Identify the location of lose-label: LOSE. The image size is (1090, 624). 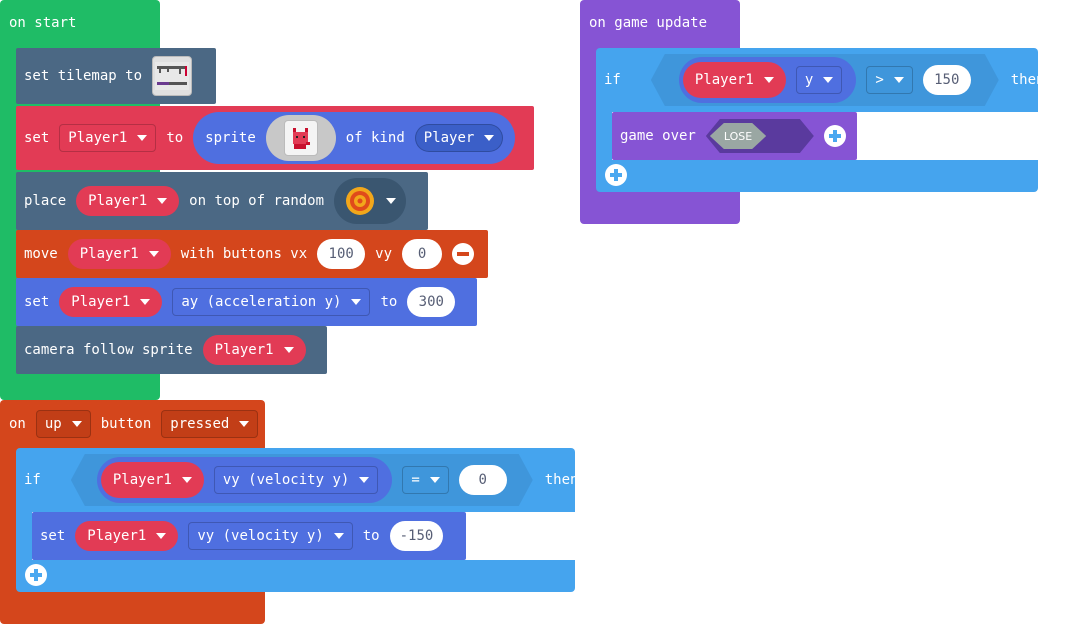
(738, 136).